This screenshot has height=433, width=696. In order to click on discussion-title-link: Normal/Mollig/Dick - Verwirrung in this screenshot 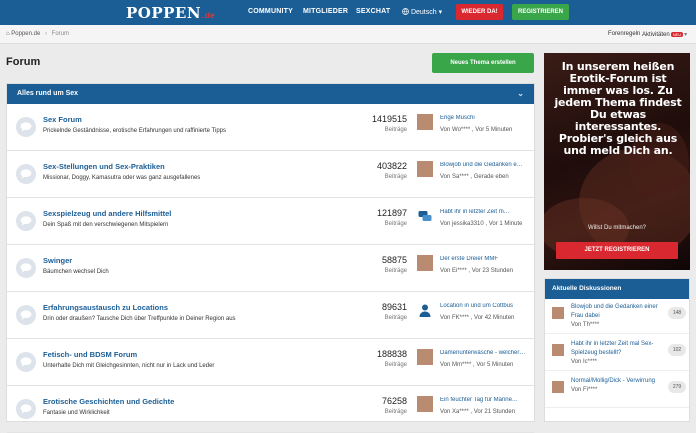, I will do `click(618, 381)`.